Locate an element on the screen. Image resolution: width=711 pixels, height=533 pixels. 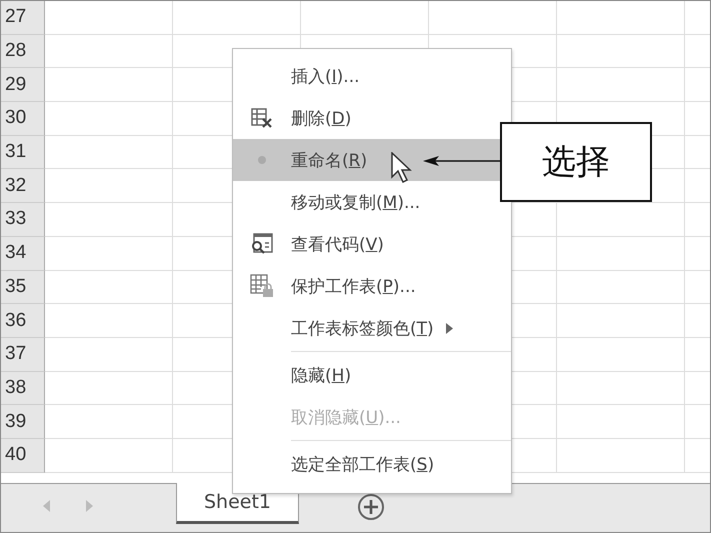
scroll-left-icon is located at coordinates (47, 506).